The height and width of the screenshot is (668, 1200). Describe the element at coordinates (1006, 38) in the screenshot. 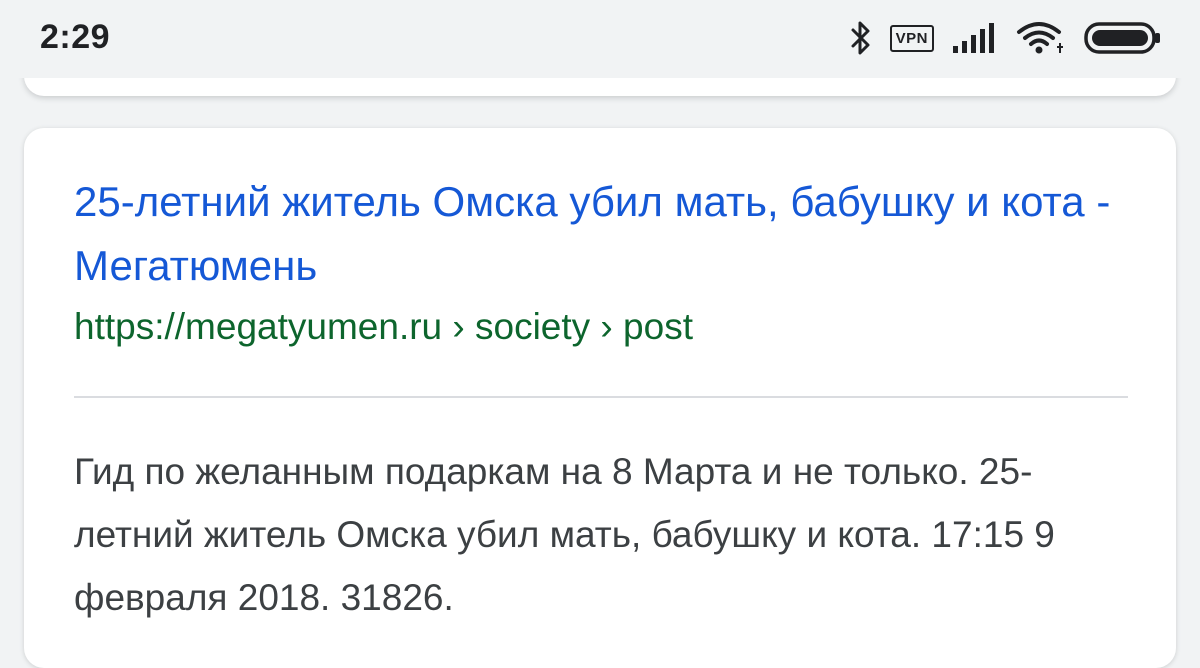

I see `status-icons: VPN` at that location.